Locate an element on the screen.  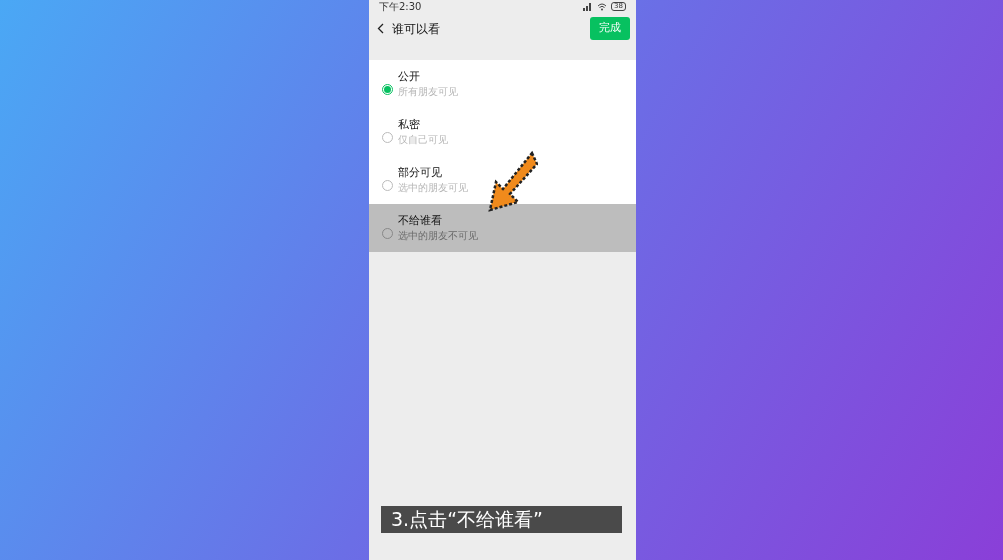
caption-banner: 3.点击“不给谁看” is located at coordinates (501, 519).